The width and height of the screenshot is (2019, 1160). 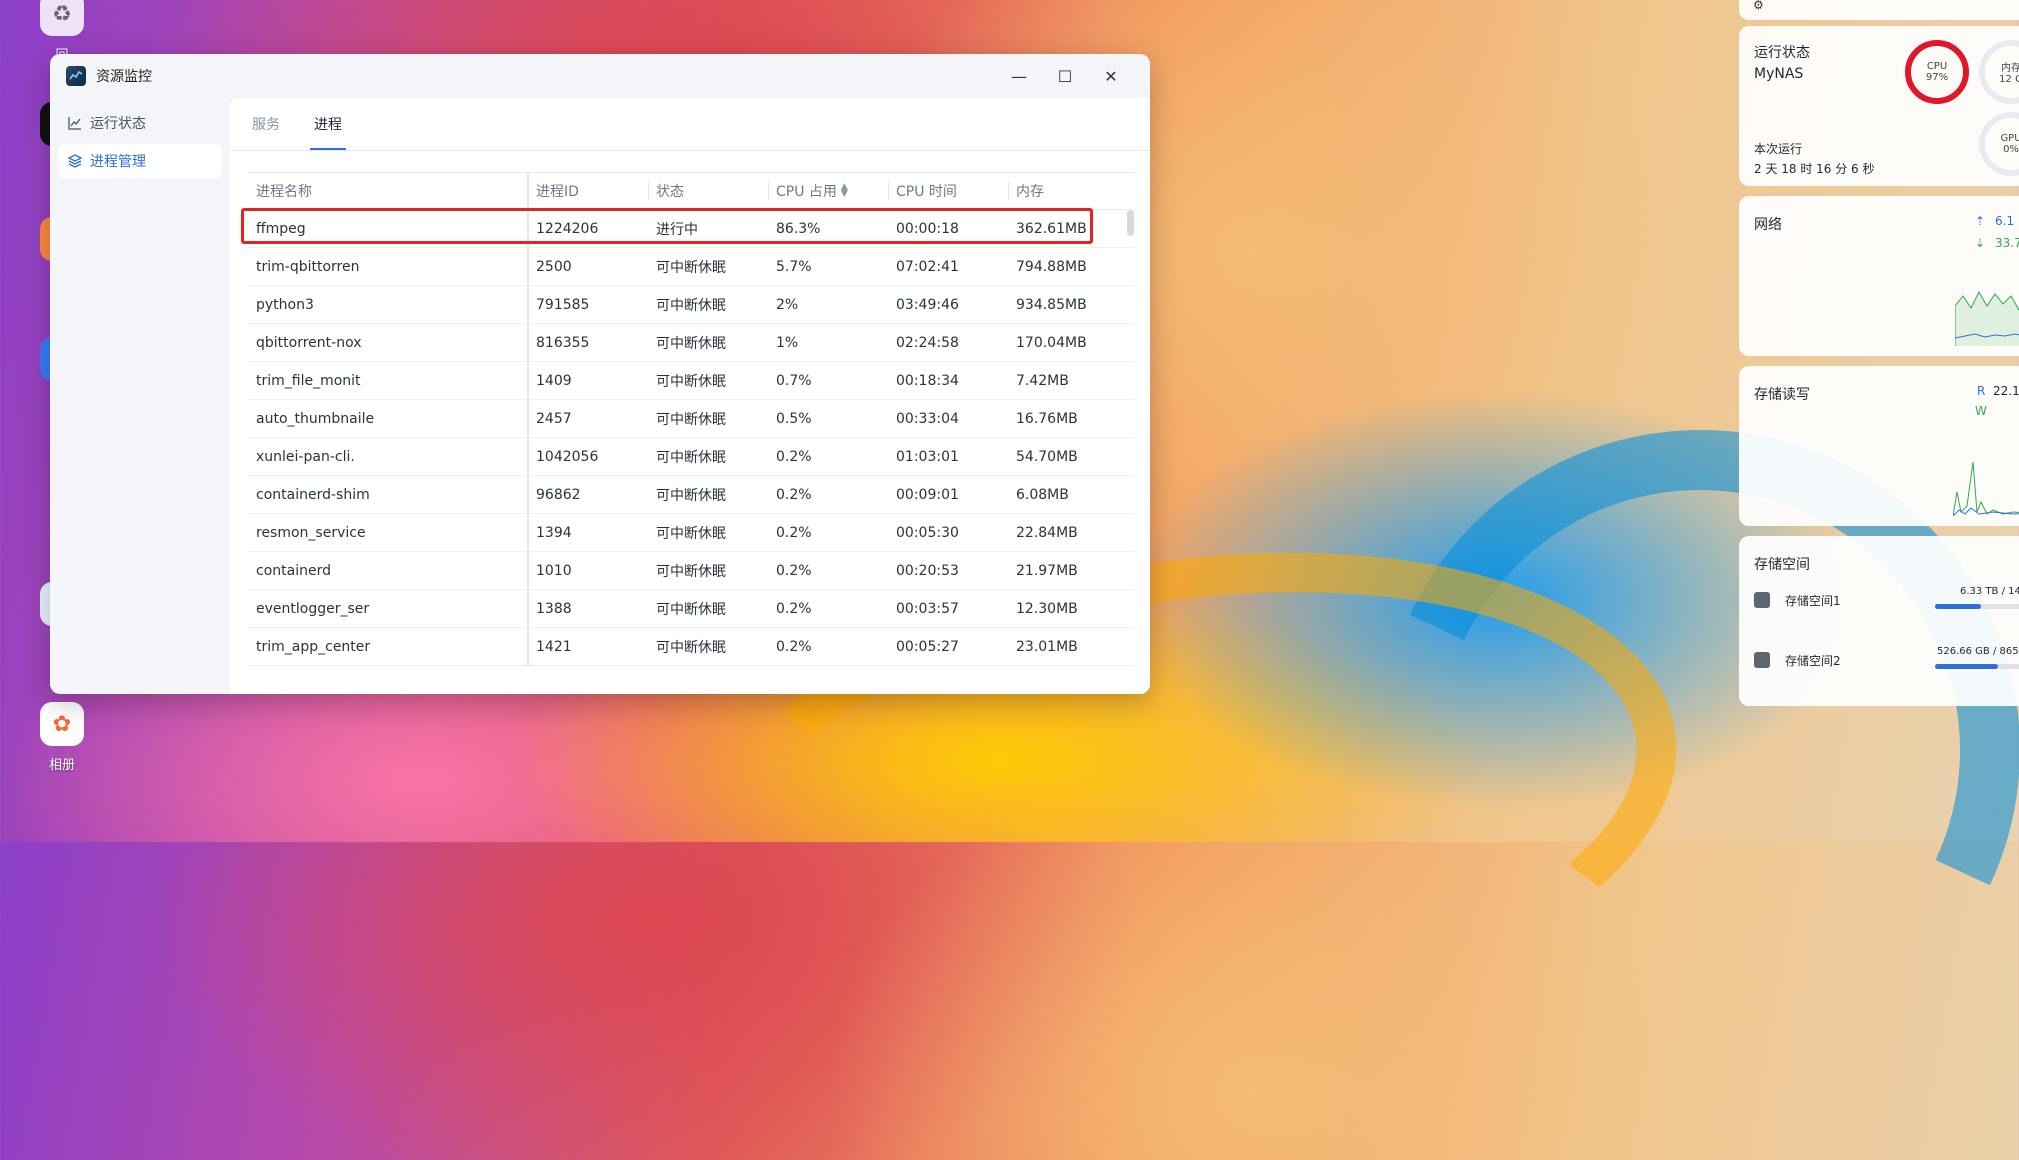 I want to click on column-resize-handle, so click(x=528, y=419).